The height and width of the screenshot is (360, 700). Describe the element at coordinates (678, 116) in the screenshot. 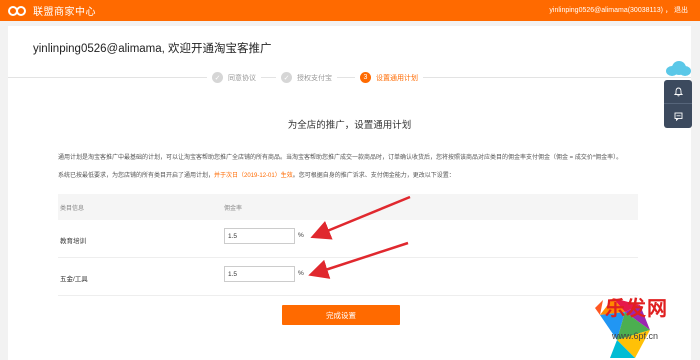

I see `chat-icon` at that location.